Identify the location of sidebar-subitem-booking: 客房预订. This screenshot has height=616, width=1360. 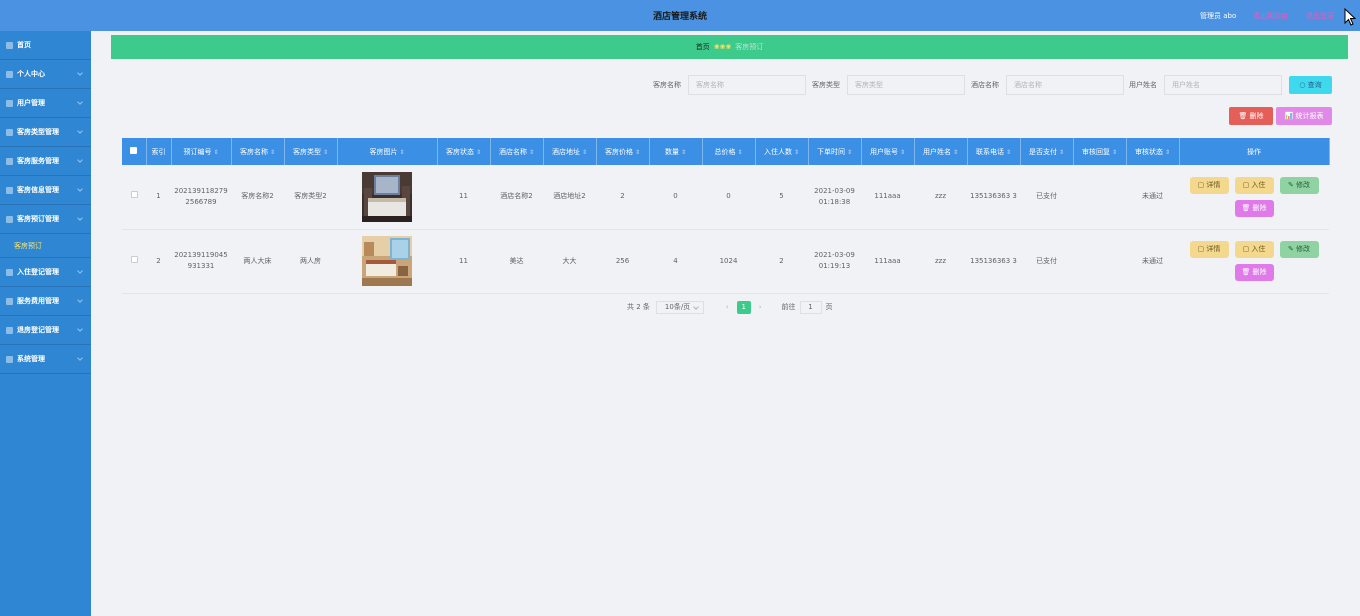
(45, 246).